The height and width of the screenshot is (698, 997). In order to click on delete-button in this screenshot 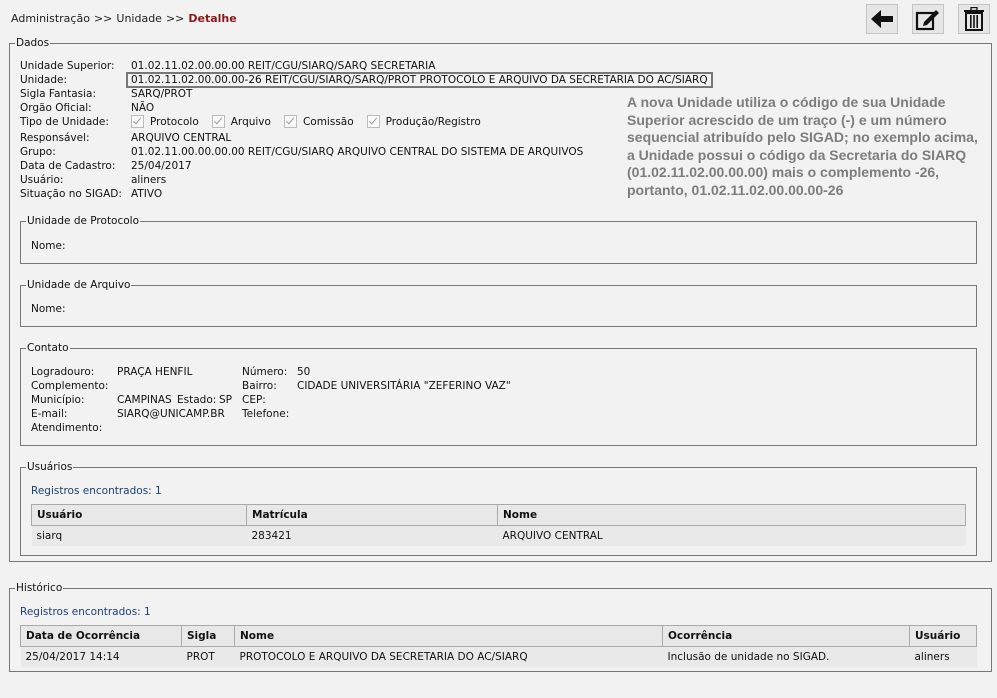, I will do `click(974, 19)`.